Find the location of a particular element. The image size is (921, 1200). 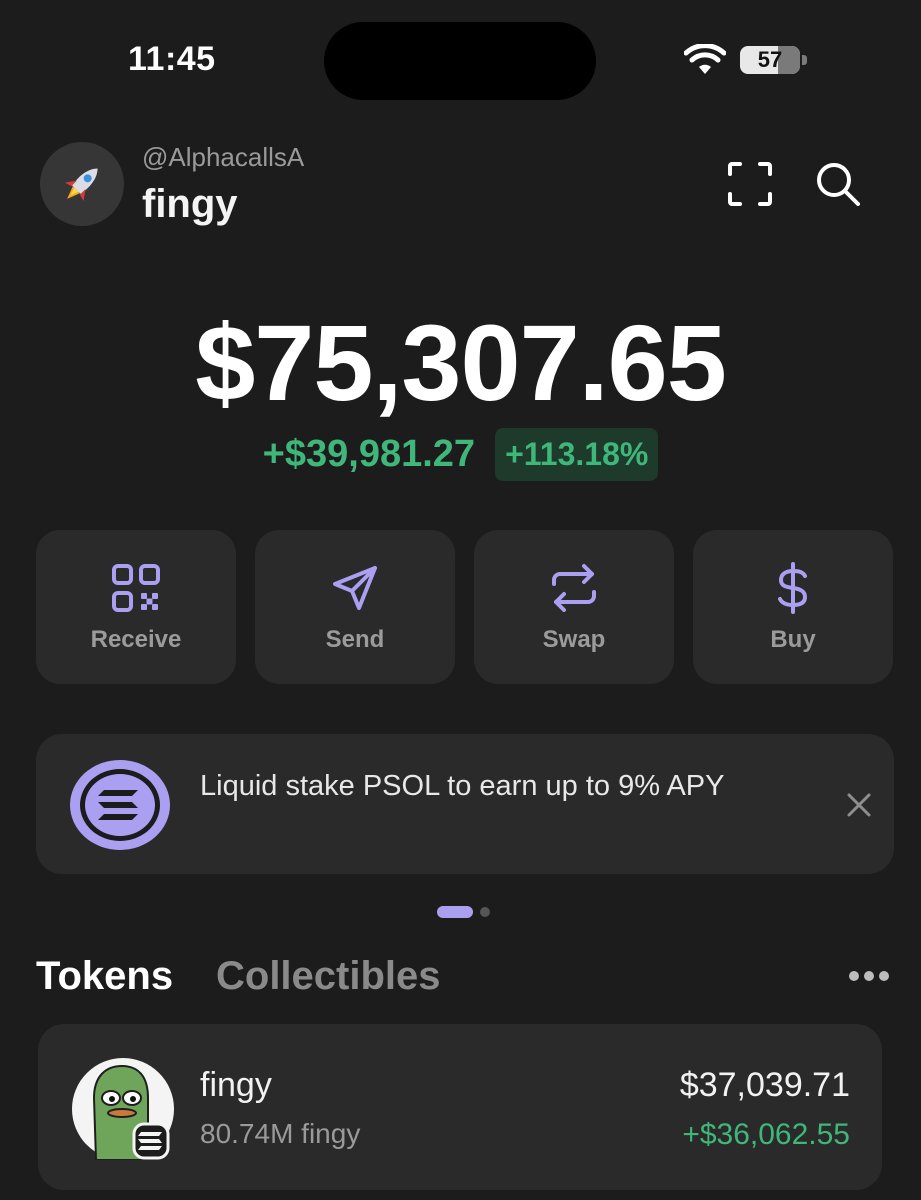

buy-label: Buy is located at coordinates (793, 639).